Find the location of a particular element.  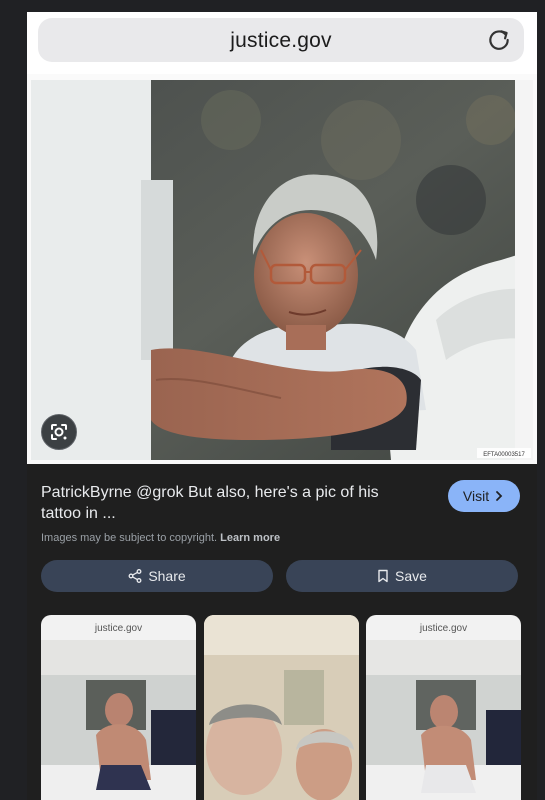

learn-more-link: Learn more is located at coordinates (250, 538).